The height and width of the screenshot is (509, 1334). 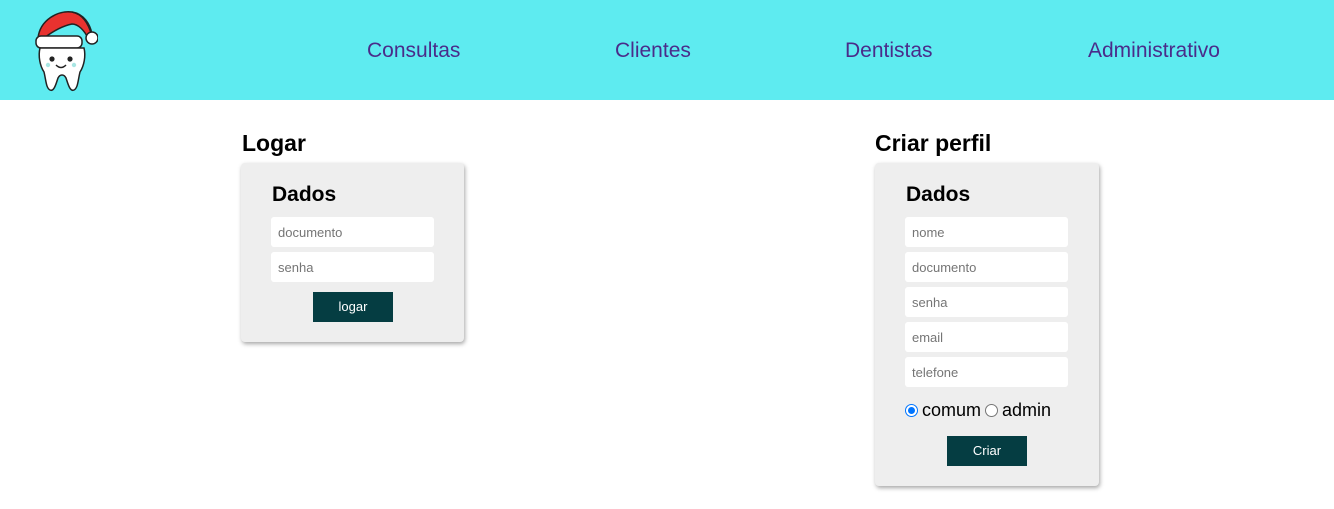 I want to click on login-documento-input, so click(x=352, y=232).